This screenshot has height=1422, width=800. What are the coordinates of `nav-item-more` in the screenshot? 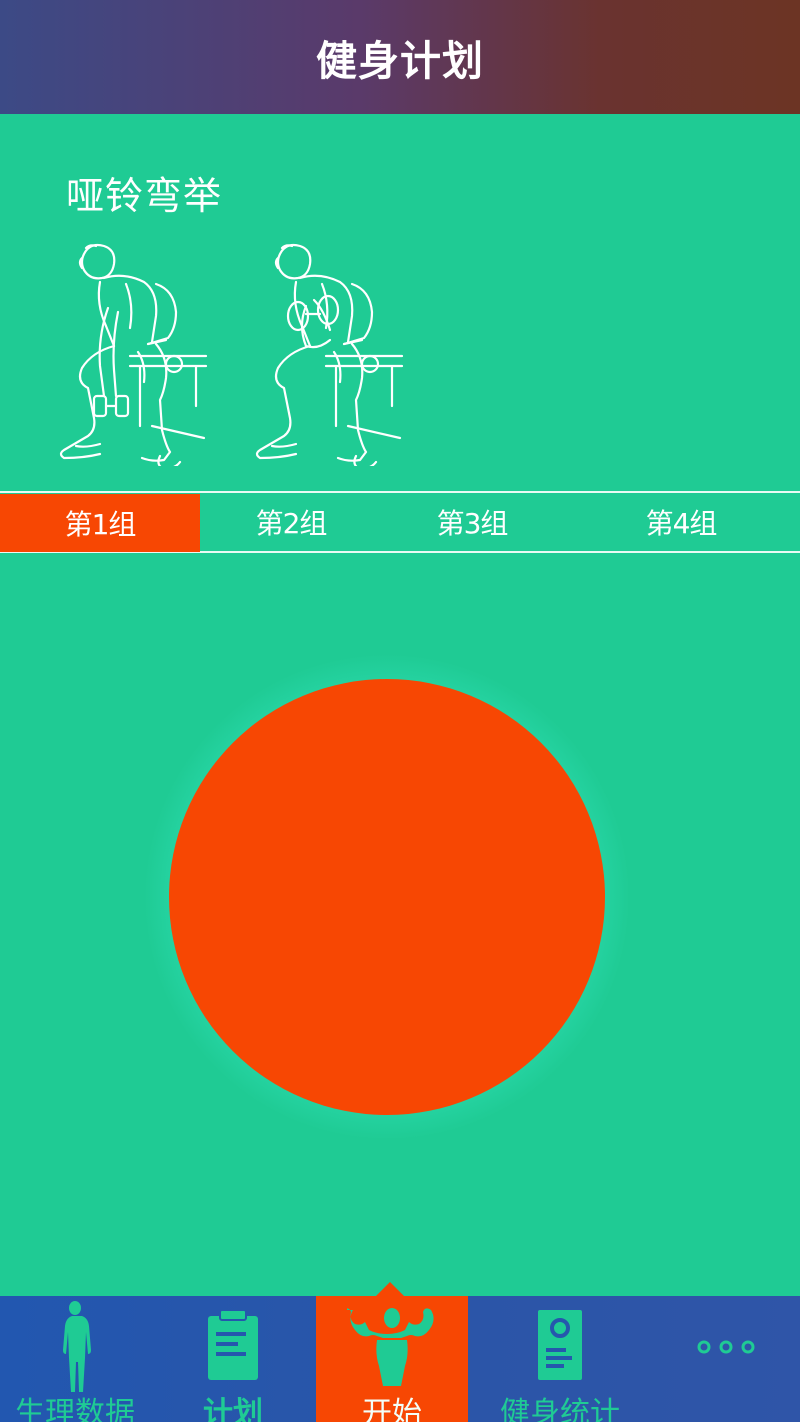 It's located at (726, 1359).